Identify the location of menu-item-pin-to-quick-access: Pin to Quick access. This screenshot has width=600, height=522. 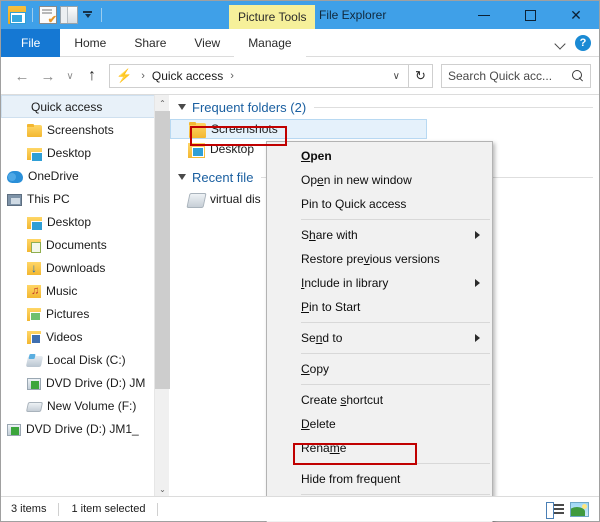
(379, 204).